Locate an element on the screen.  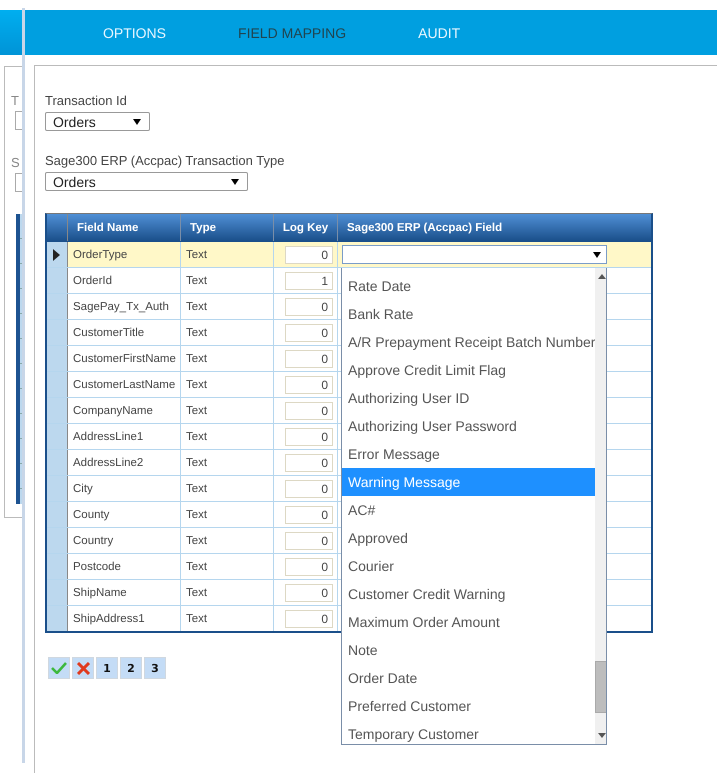
row-pointer-icon is located at coordinates (56, 254).